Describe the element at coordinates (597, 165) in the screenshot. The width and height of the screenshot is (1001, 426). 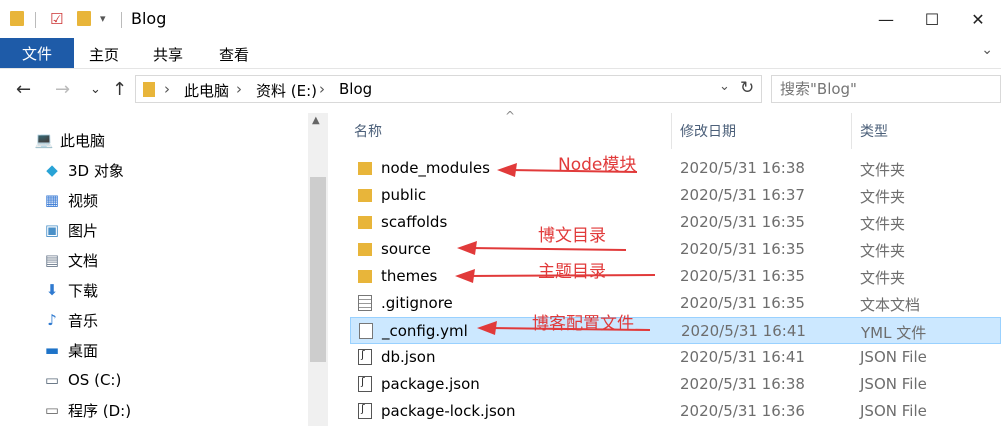
I see `annotation-node-modules: Node模块` at that location.